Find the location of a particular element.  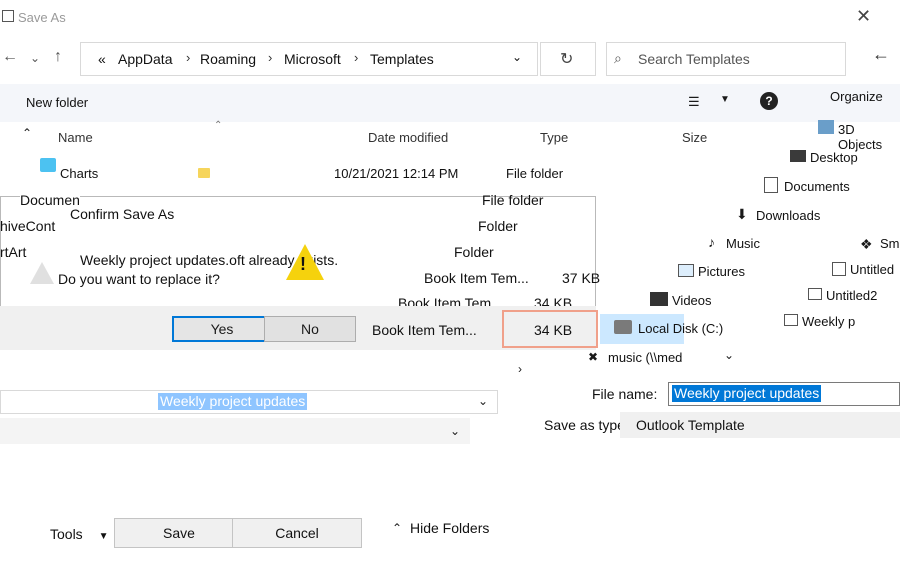

breadcrumb-templates: Templates is located at coordinates (402, 59).